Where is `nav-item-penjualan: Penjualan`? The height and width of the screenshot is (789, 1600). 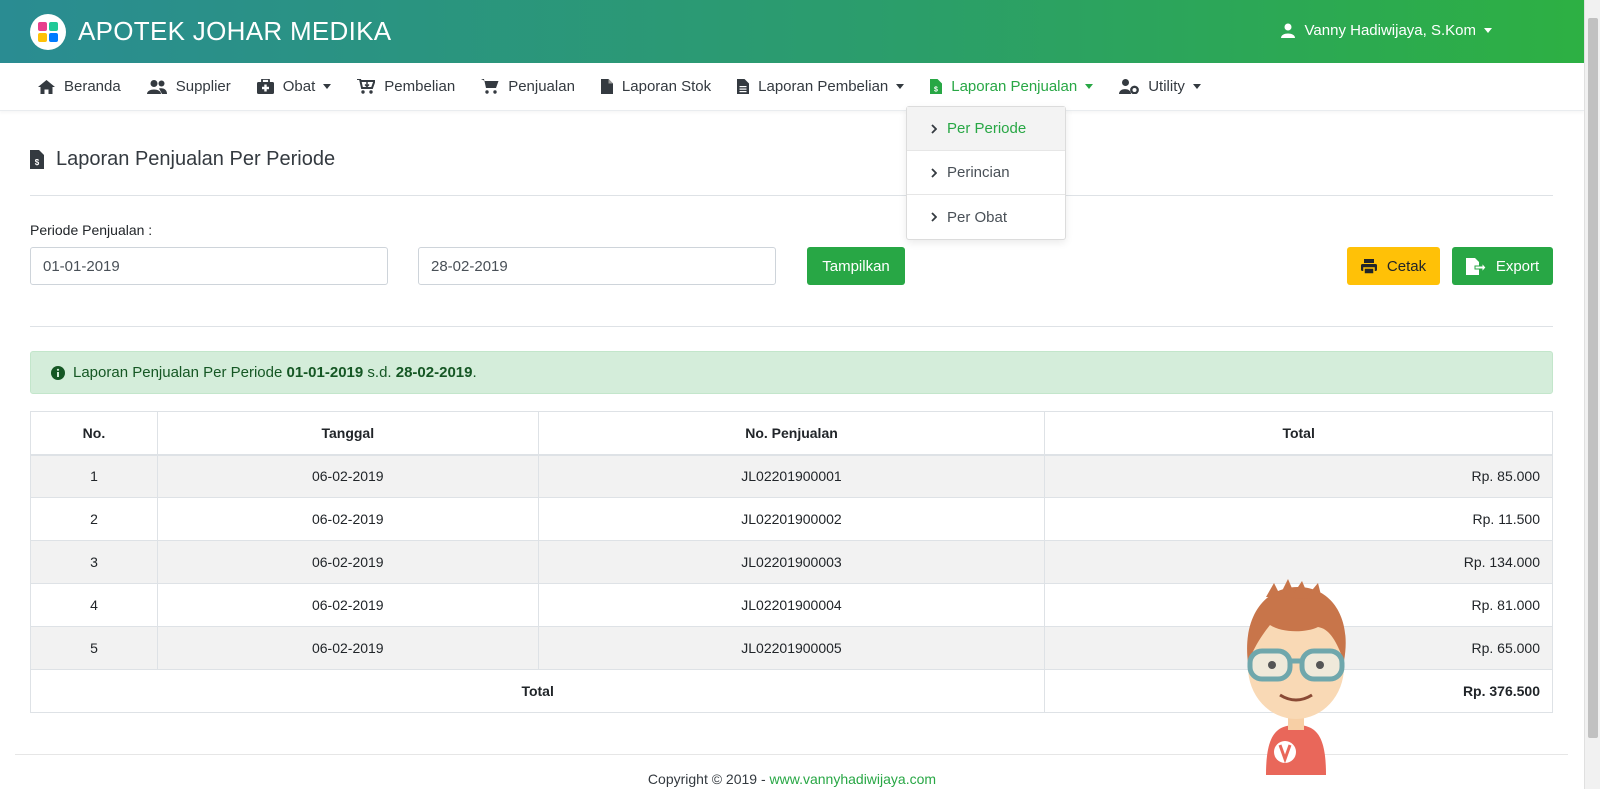 nav-item-penjualan: Penjualan is located at coordinates (528, 86).